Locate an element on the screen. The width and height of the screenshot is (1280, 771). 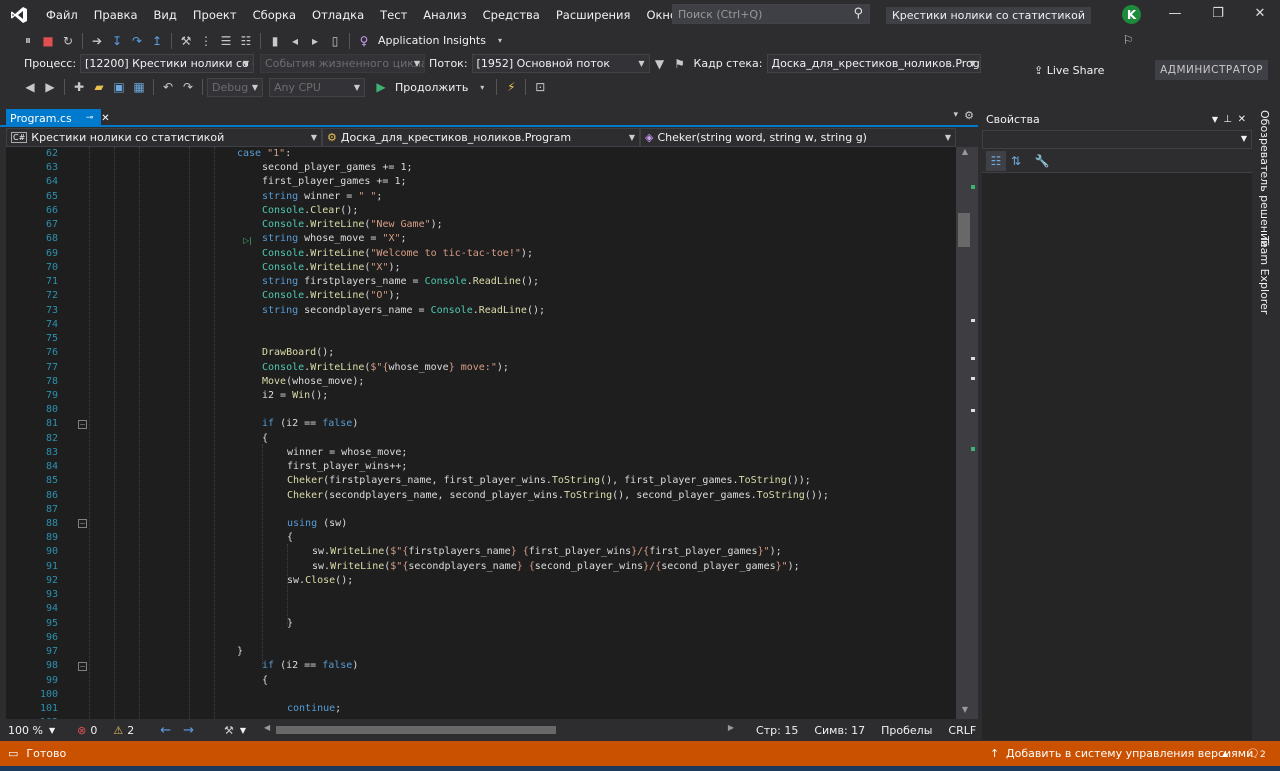
thread-dropdown: [1952] Основной поток ▼ is located at coordinates (560, 63).